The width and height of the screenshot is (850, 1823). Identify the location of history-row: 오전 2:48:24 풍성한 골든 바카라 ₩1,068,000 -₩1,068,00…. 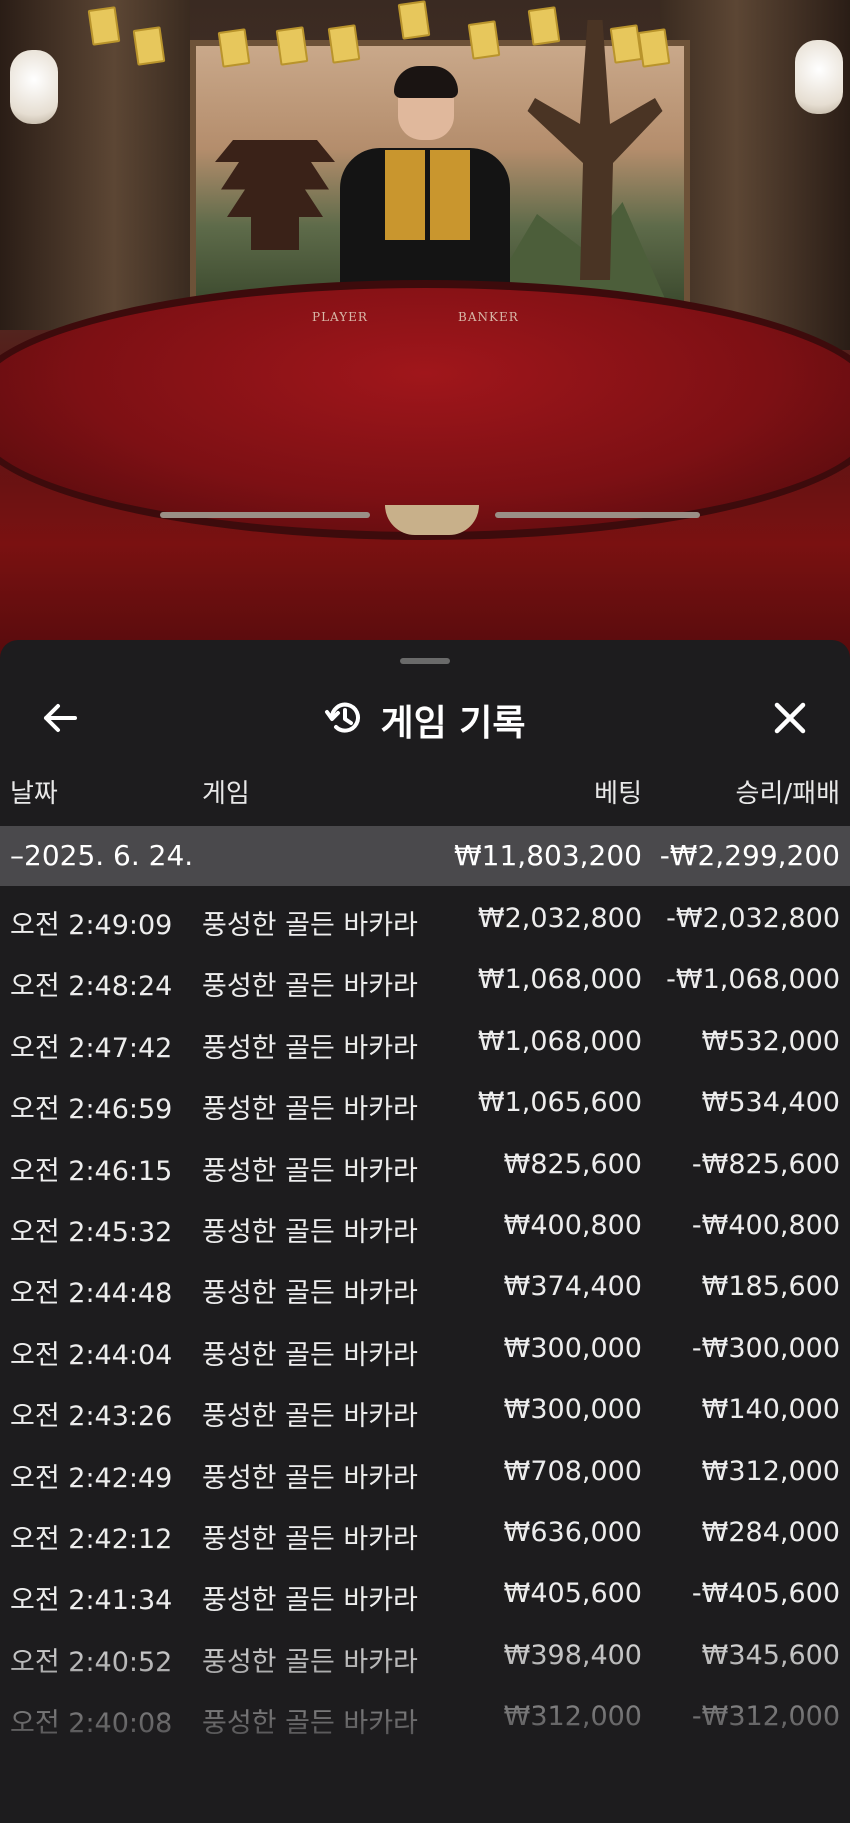
(425, 977).